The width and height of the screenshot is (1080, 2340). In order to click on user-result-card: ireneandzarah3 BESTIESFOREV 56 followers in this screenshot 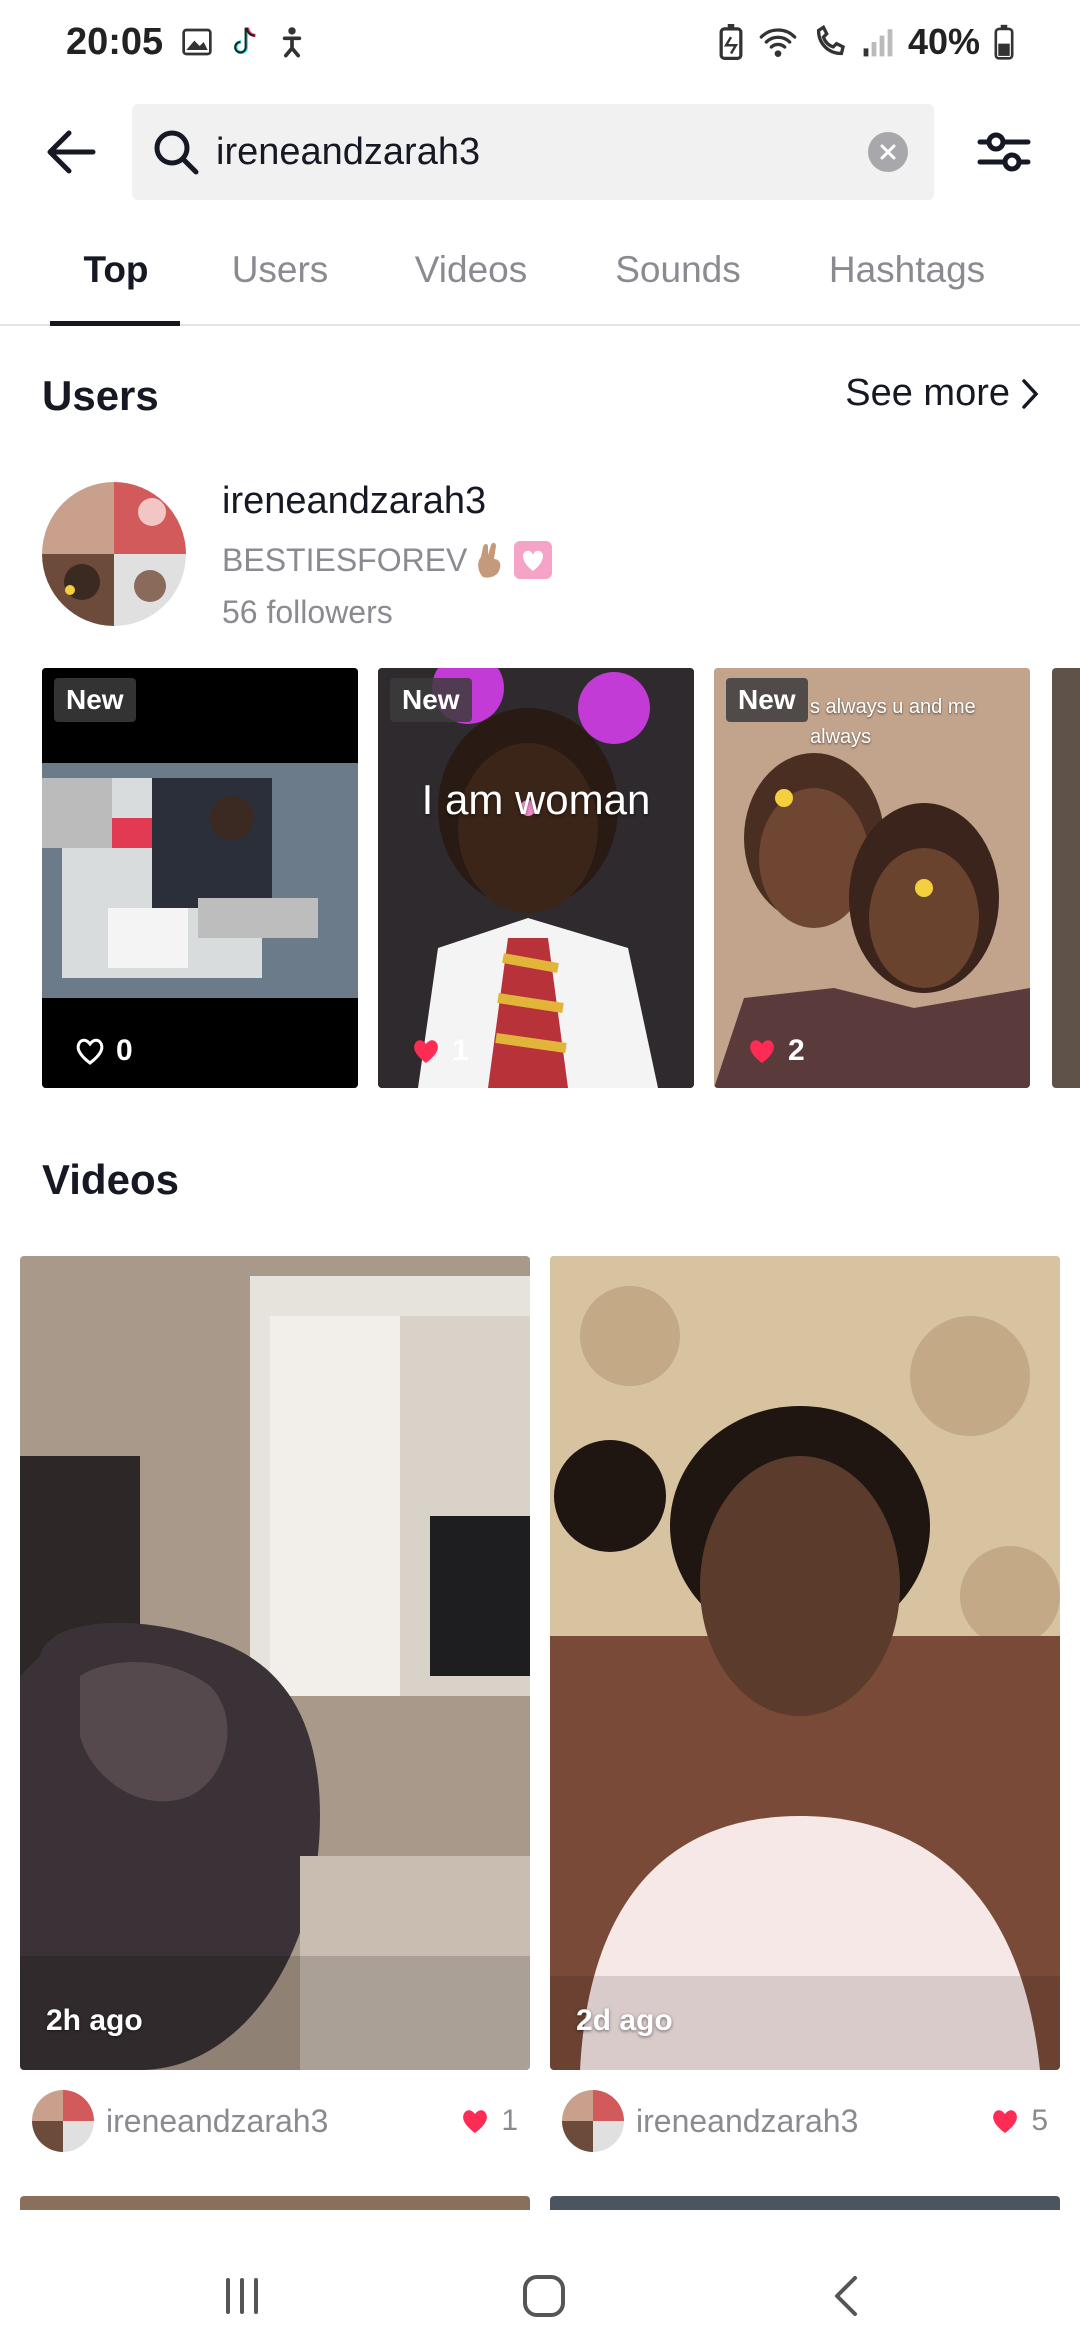, I will do `click(542, 555)`.